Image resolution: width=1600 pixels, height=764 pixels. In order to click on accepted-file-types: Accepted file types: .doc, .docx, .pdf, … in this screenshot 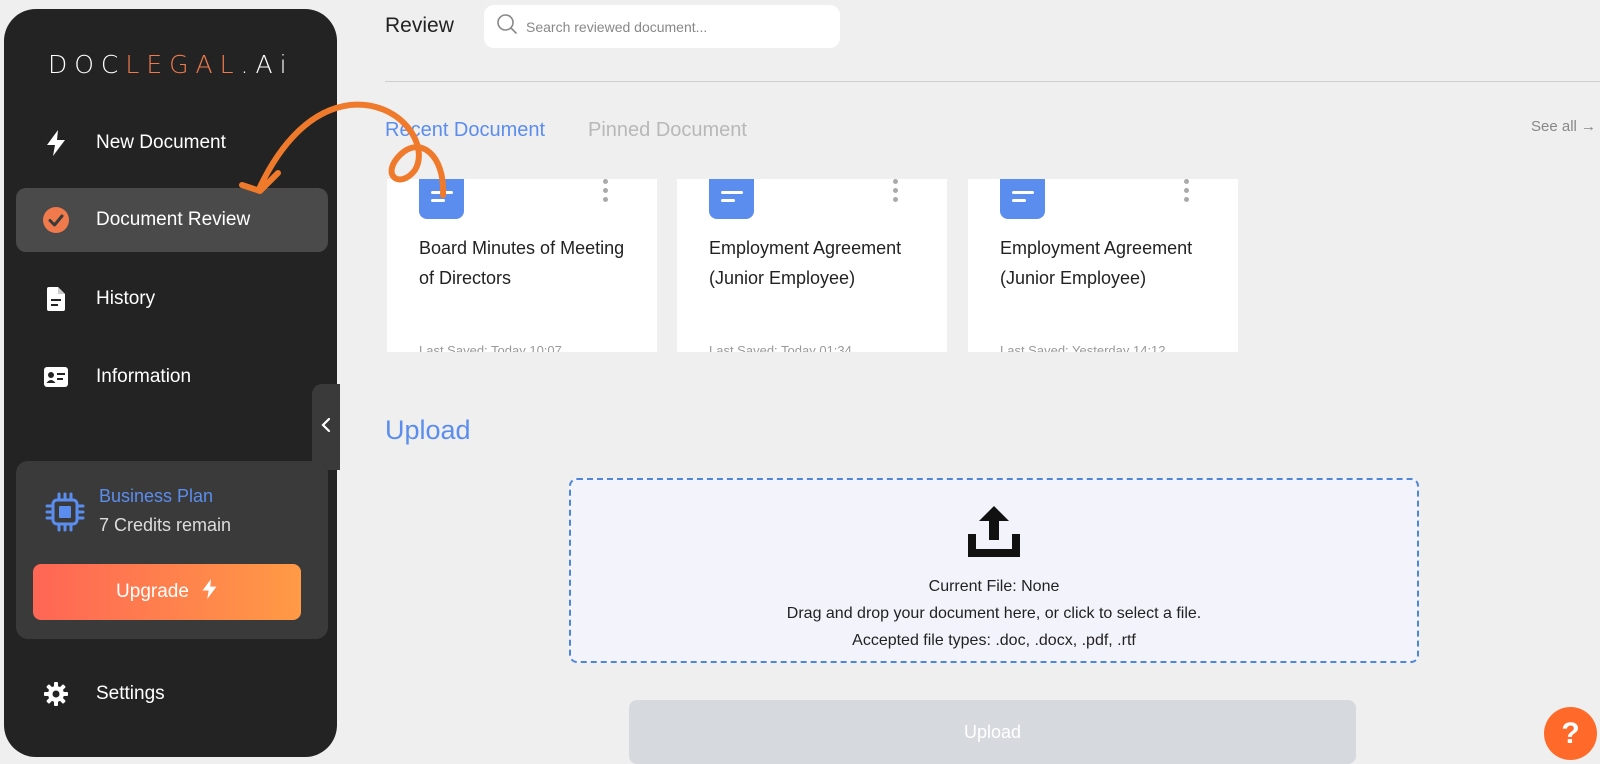, I will do `click(994, 640)`.